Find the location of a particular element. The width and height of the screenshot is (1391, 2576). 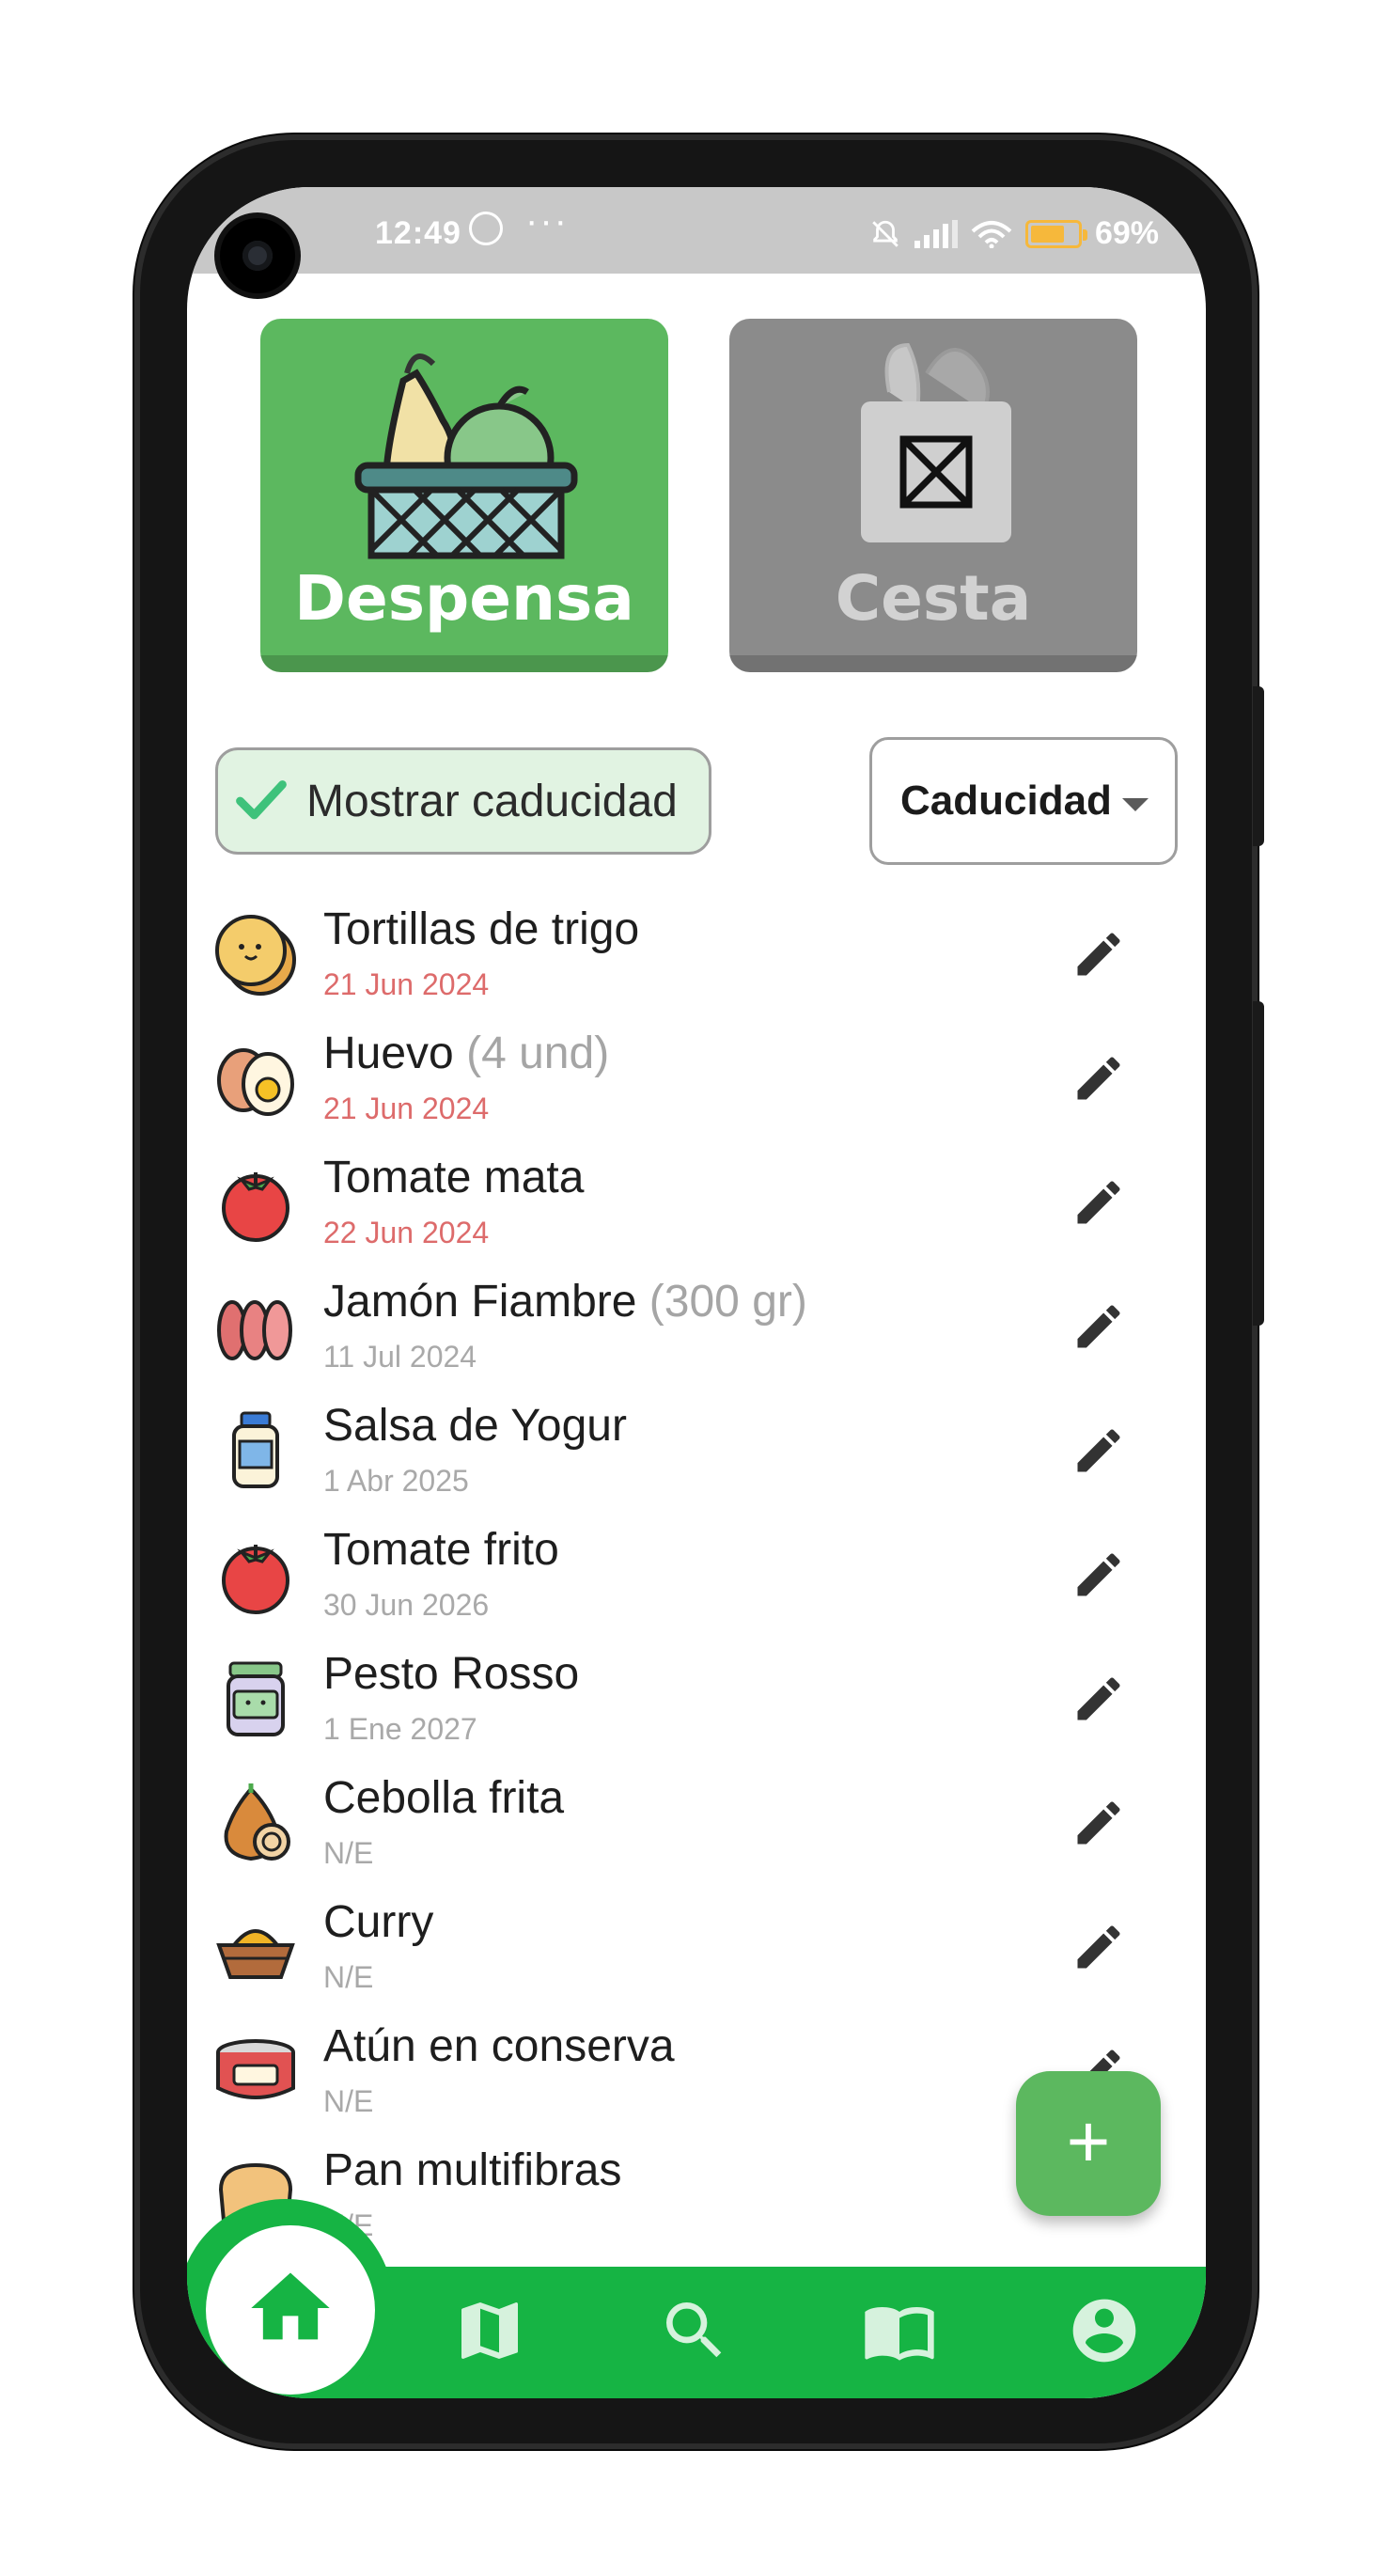

map-icon is located at coordinates (490, 2330).